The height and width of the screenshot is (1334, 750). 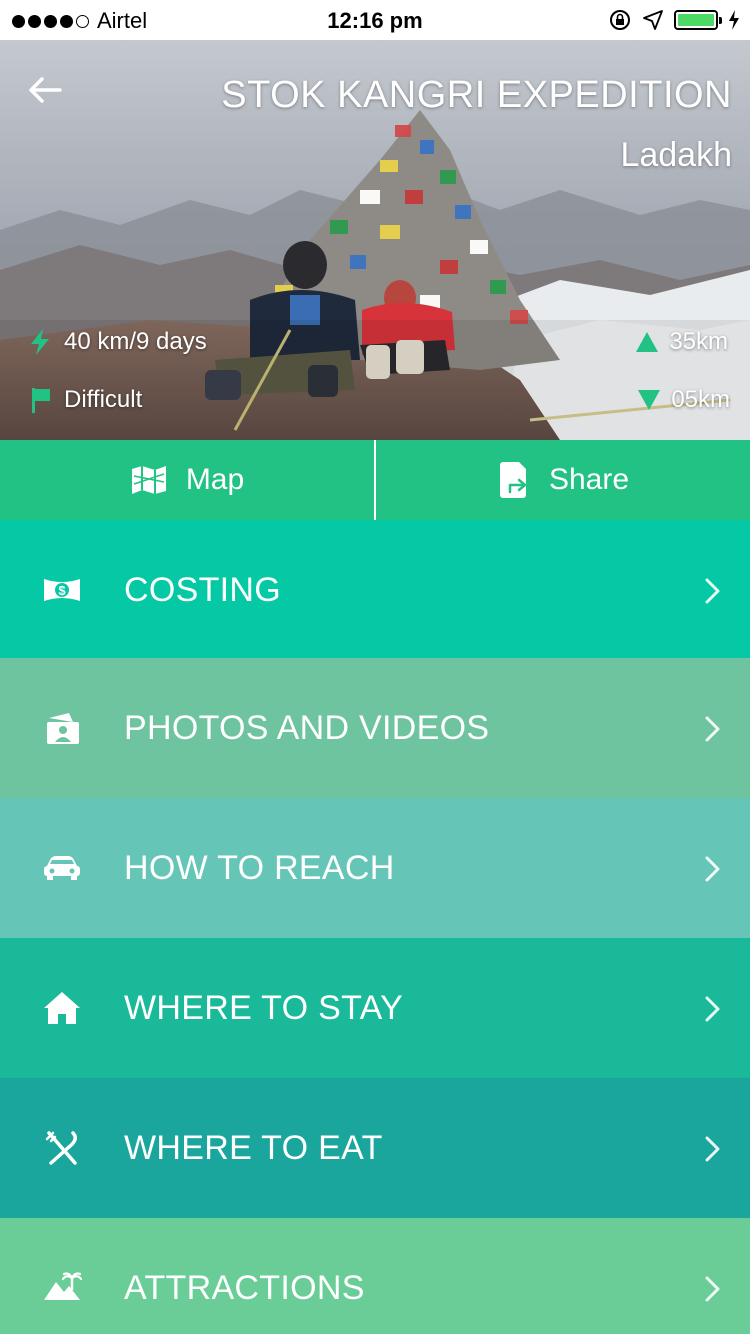 What do you see at coordinates (734, 20) in the screenshot?
I see `charging-bolt-icon` at bounding box center [734, 20].